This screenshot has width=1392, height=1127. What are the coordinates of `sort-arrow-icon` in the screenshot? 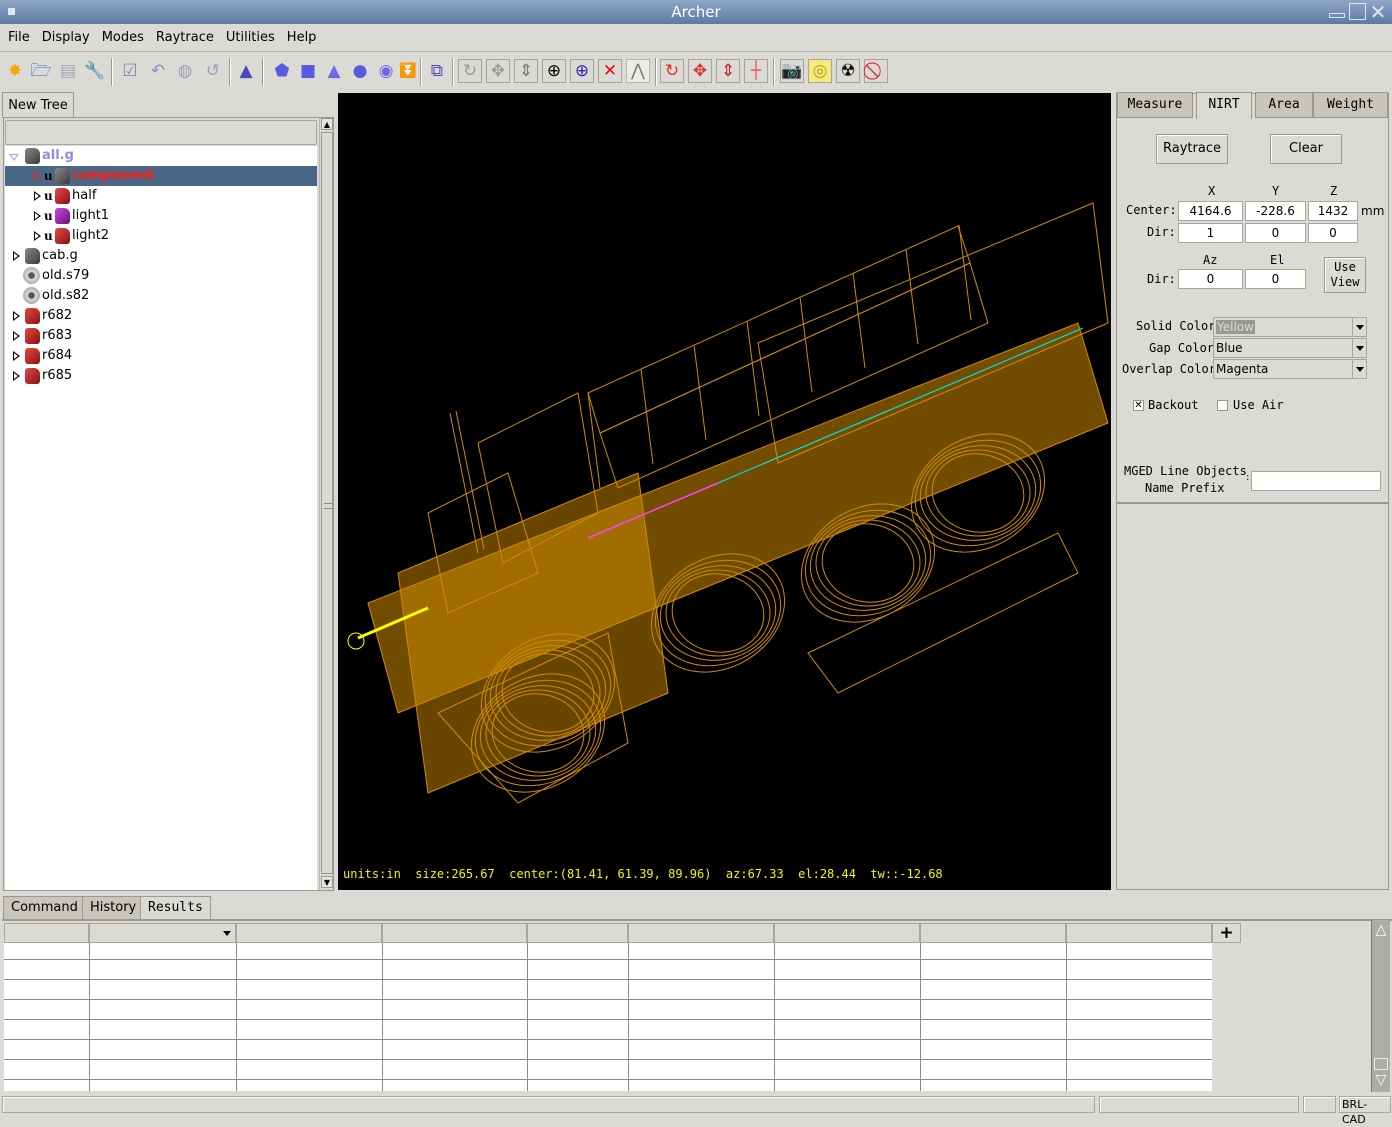 It's located at (227, 933).